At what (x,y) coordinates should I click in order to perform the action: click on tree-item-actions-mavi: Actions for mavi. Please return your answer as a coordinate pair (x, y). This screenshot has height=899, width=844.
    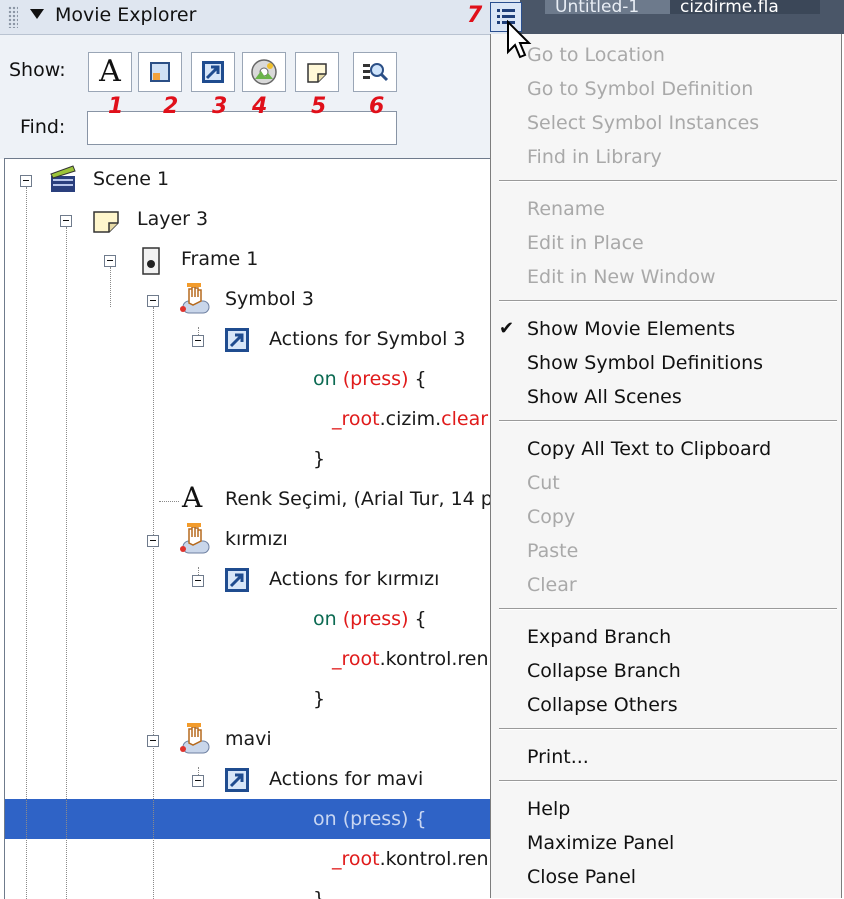
    Looking at the image, I should click on (346, 779).